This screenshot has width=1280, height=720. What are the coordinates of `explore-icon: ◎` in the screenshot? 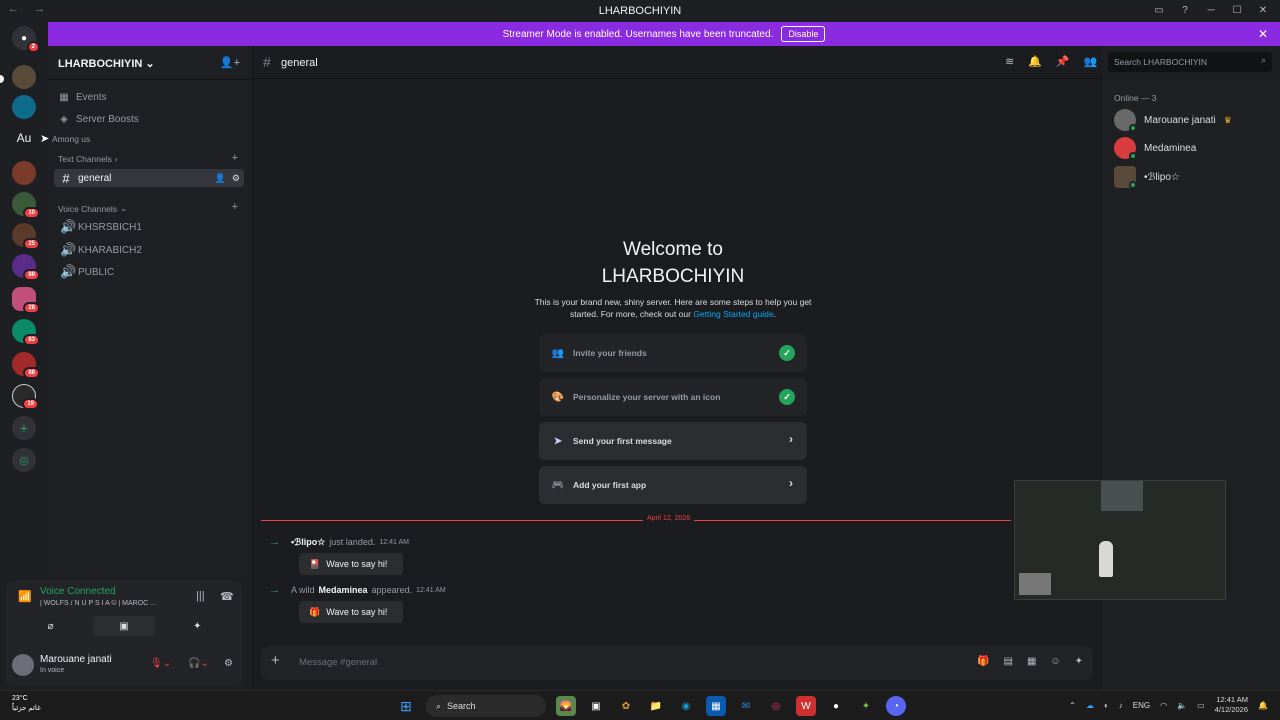 It's located at (24, 460).